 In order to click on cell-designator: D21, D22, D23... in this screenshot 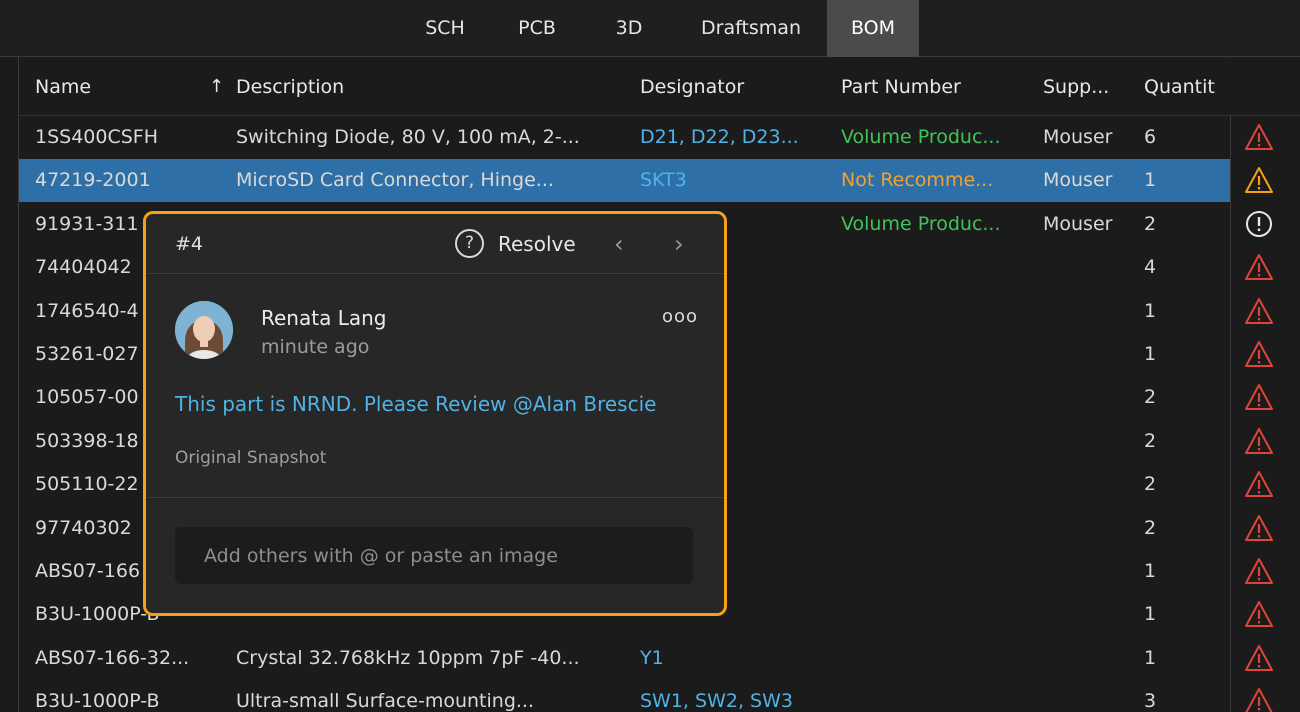, I will do `click(719, 137)`.